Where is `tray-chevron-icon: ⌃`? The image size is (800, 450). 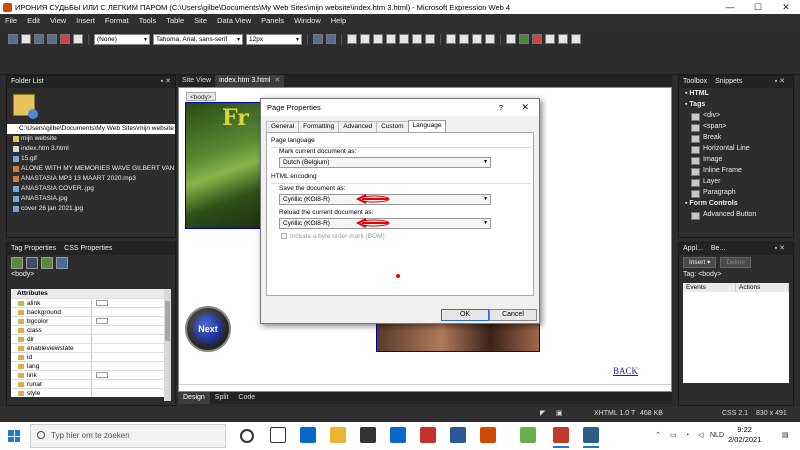
tray-chevron-icon: ⌃ is located at coordinates (658, 436).